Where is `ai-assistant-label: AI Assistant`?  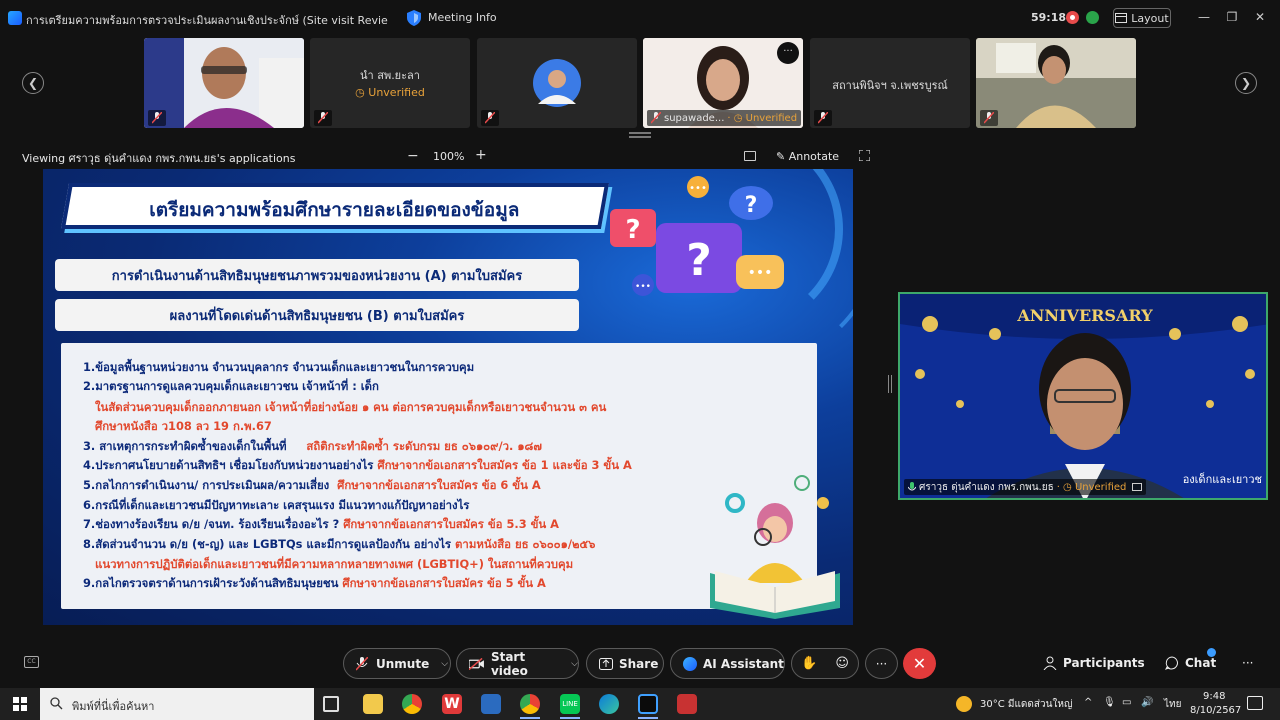
ai-assistant-label: AI Assistant is located at coordinates (743, 663).